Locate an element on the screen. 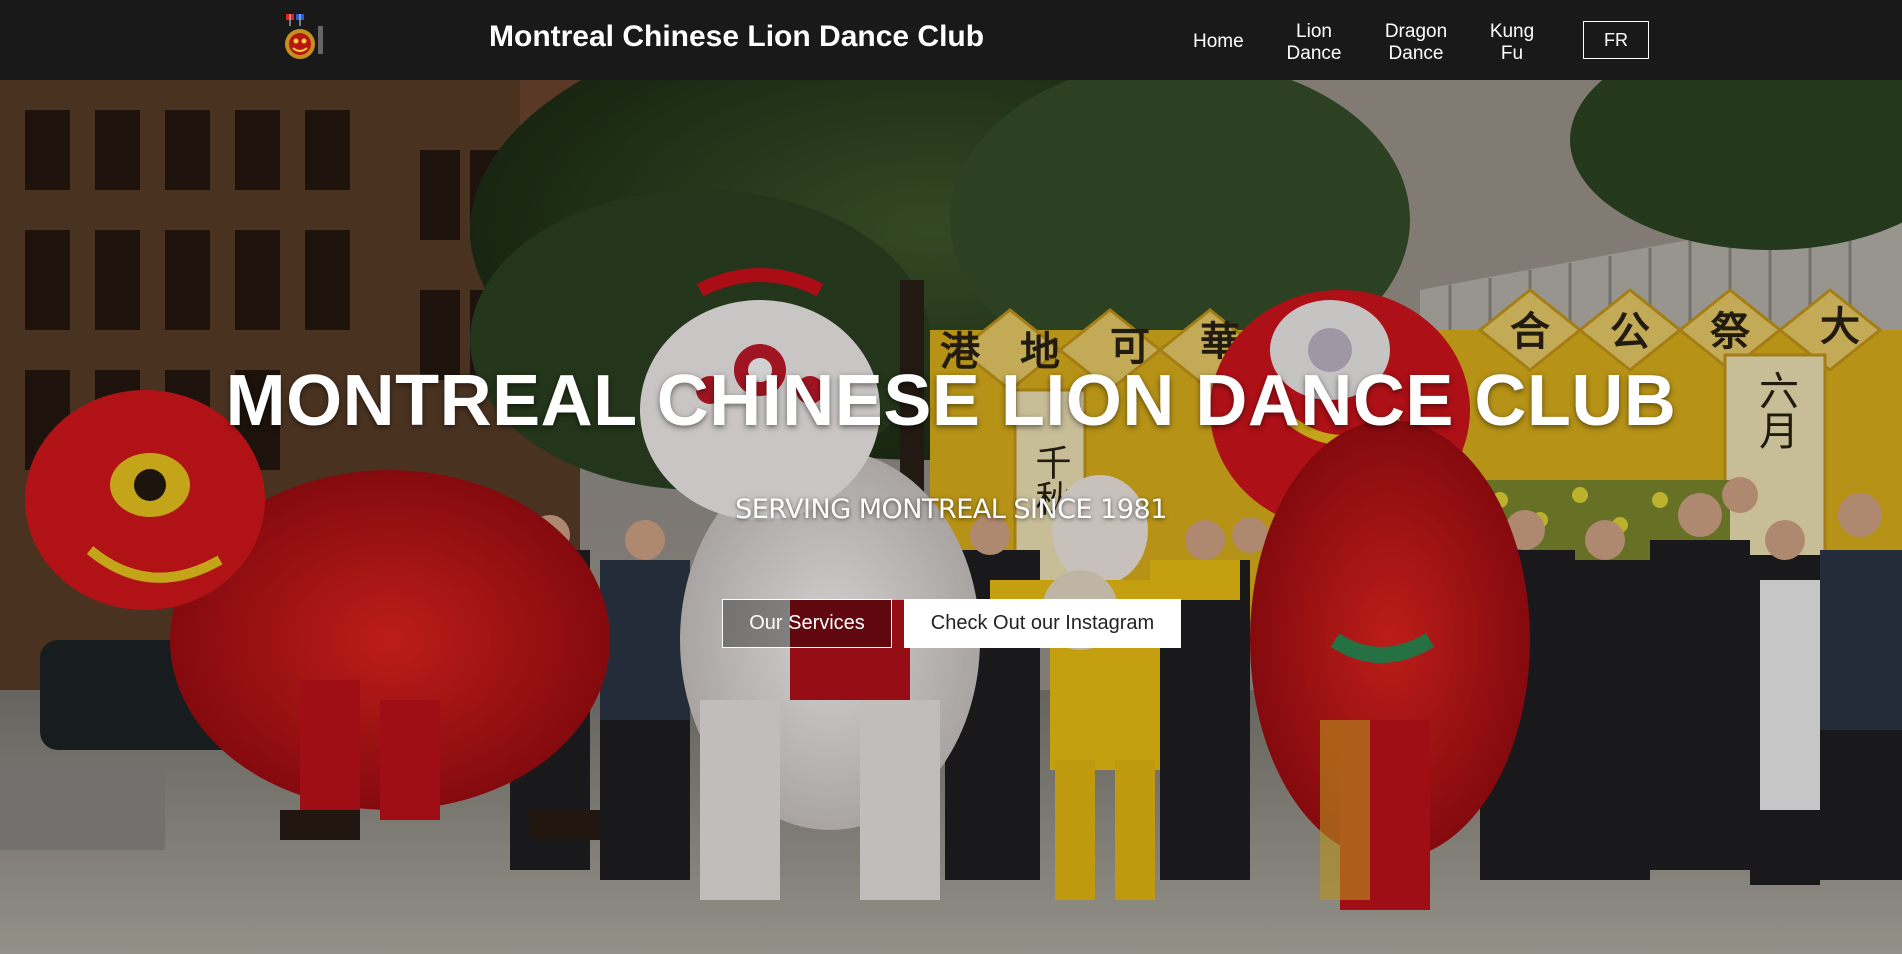  language-toggle-button: FR is located at coordinates (1616, 40).